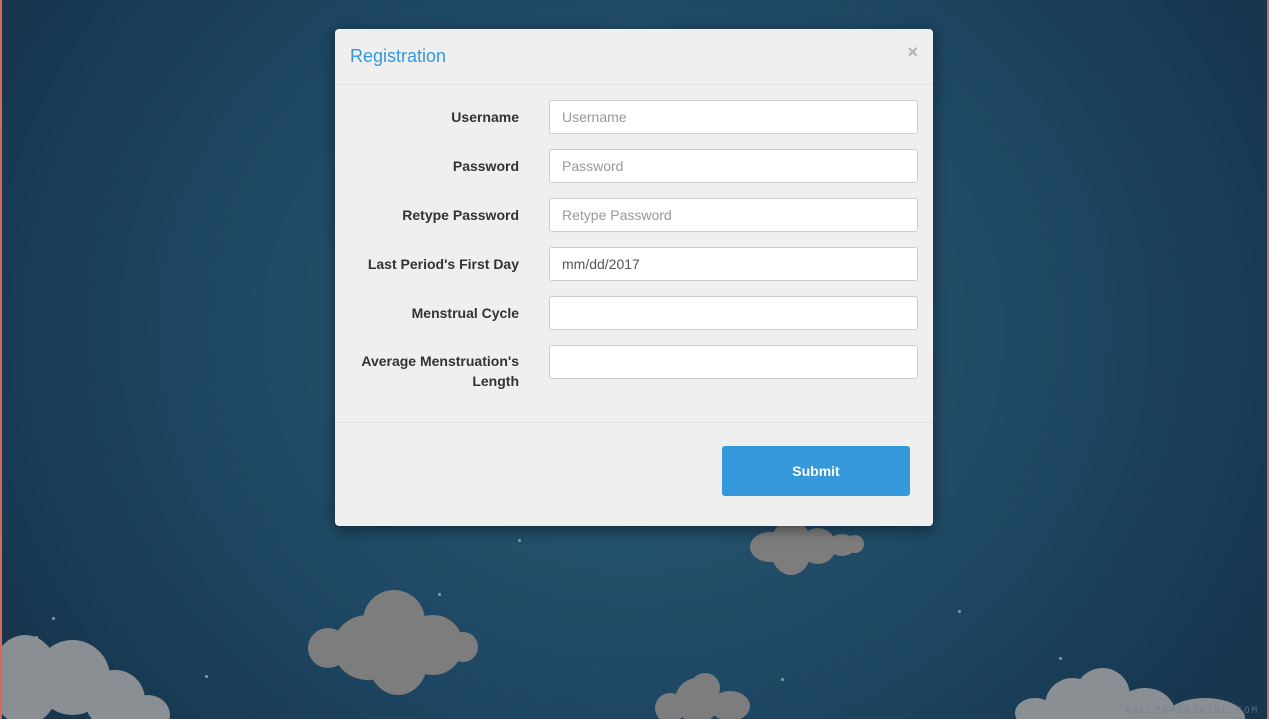 The width and height of the screenshot is (1269, 719). Describe the element at coordinates (1, 359) in the screenshot. I see `window-edge-left` at that location.